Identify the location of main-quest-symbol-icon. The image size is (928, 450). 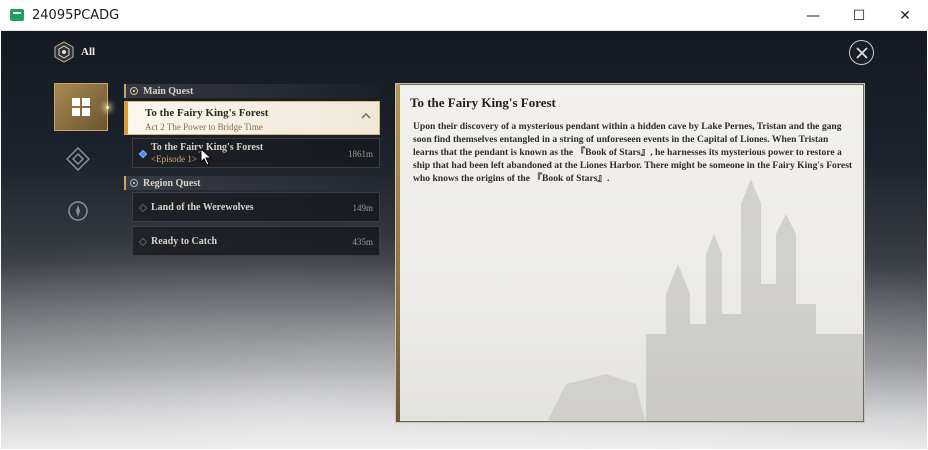
(134, 91).